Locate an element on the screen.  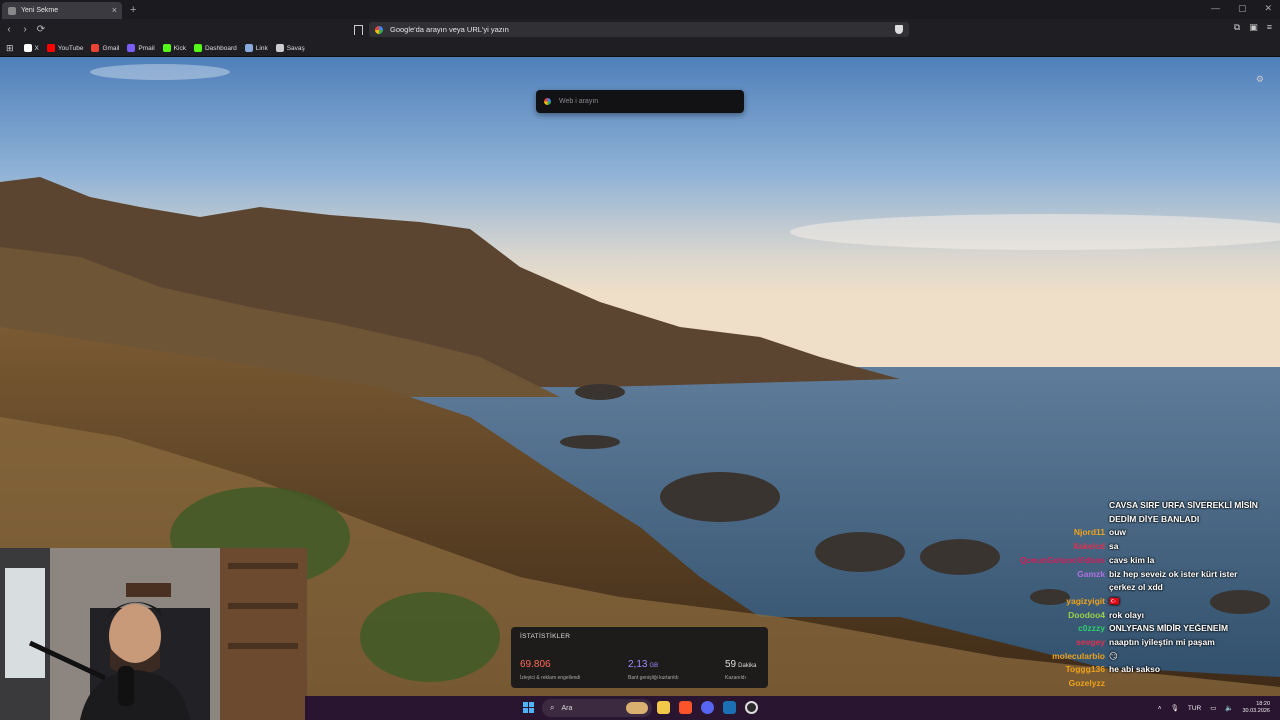
tab-new: Yeni Sekme × is located at coordinates (62, 10).